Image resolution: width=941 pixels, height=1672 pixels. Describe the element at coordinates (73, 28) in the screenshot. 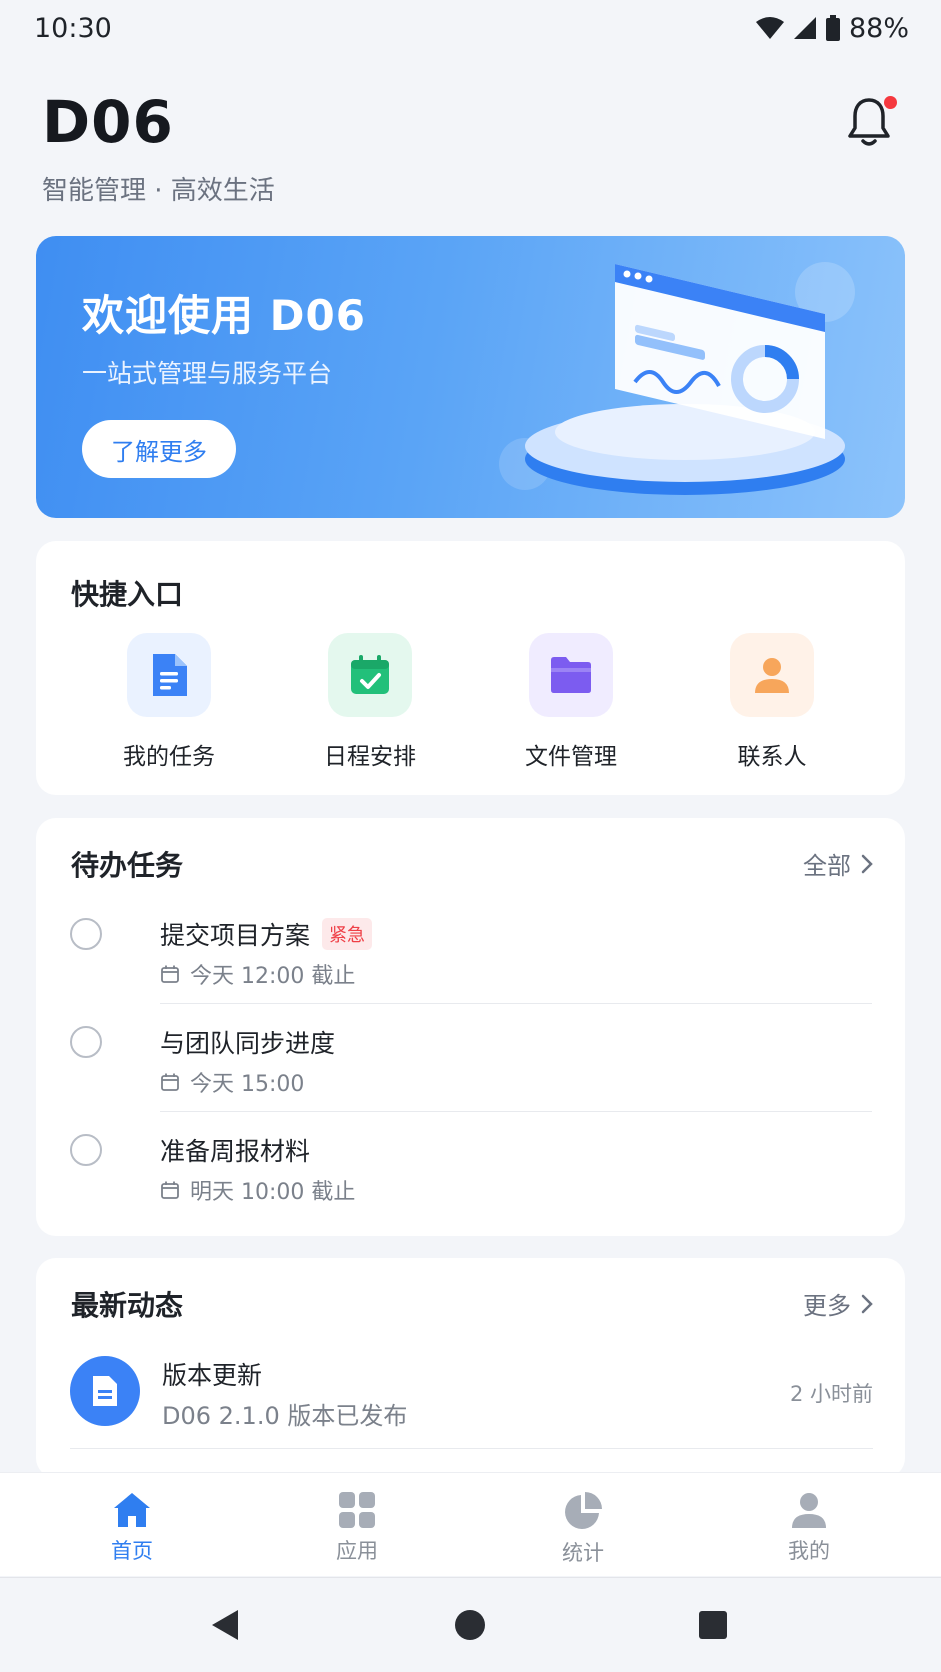

I see `status-time: 10:30` at that location.